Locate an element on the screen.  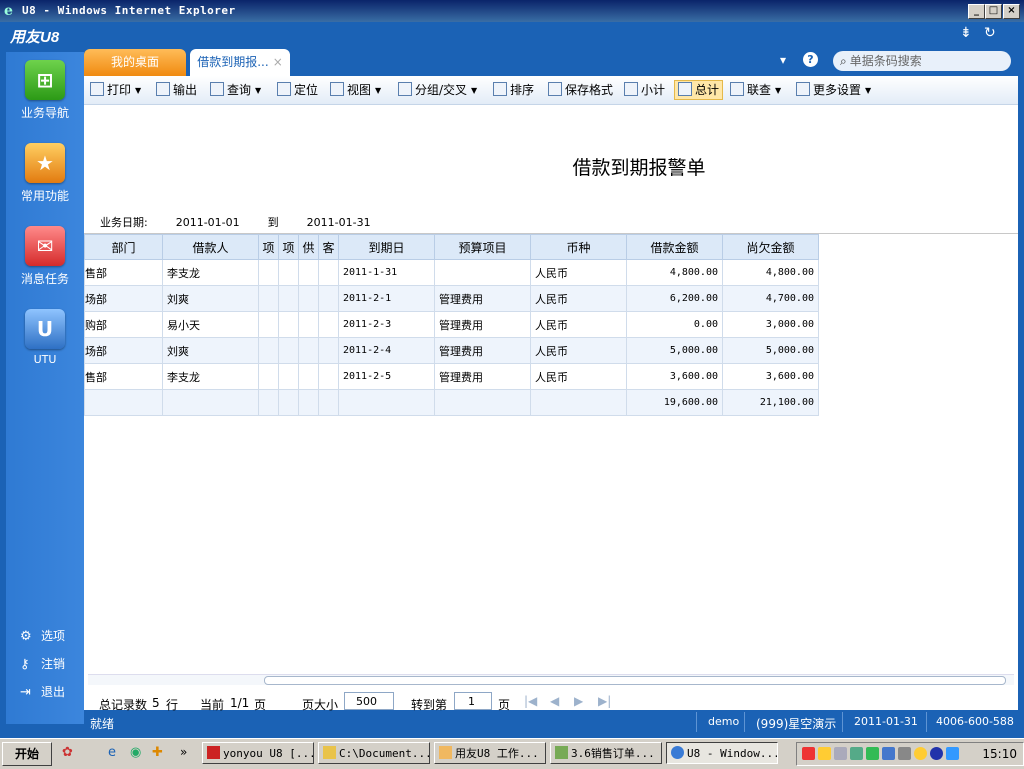
settings-icon is located at coordinates (803, 89).